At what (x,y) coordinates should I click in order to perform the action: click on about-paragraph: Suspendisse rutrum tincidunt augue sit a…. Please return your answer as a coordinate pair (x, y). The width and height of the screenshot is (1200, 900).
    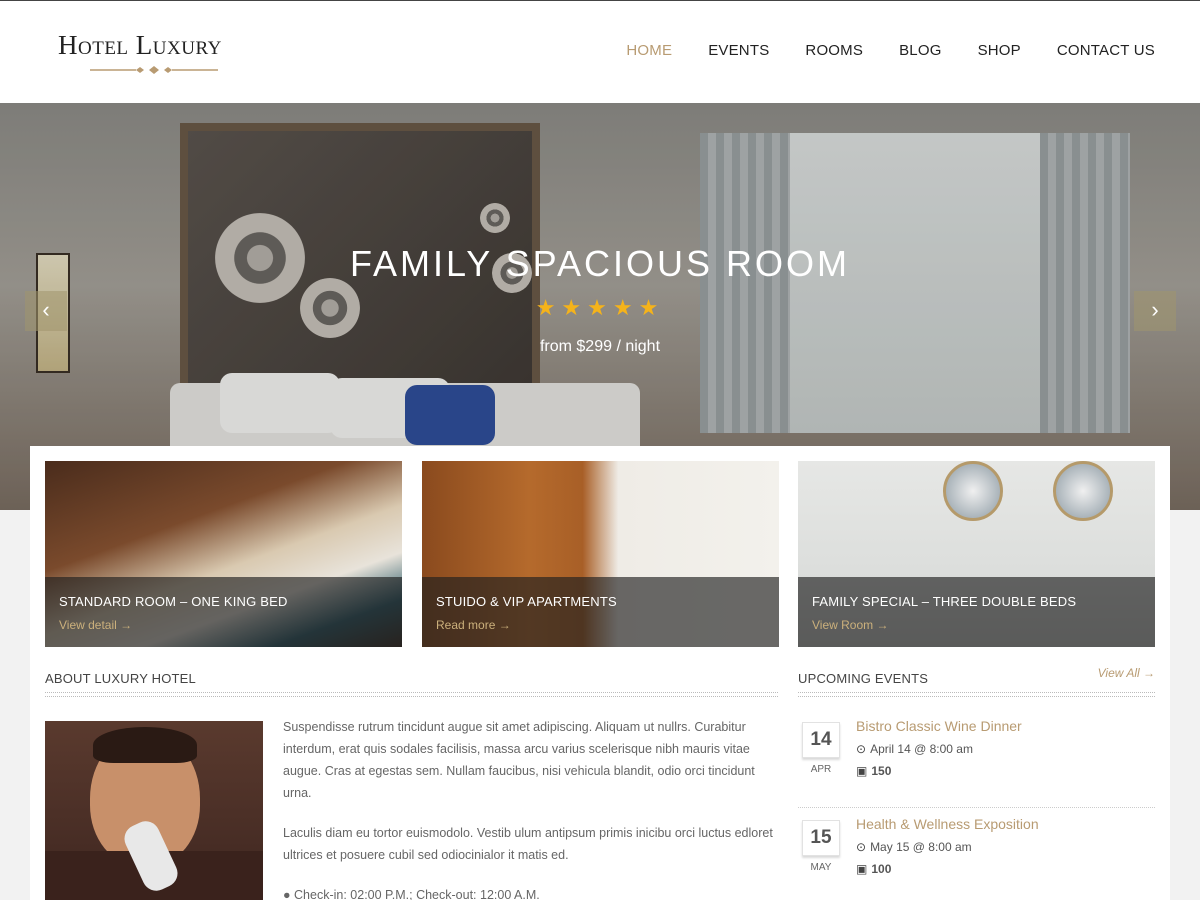
    Looking at the image, I should click on (519, 760).